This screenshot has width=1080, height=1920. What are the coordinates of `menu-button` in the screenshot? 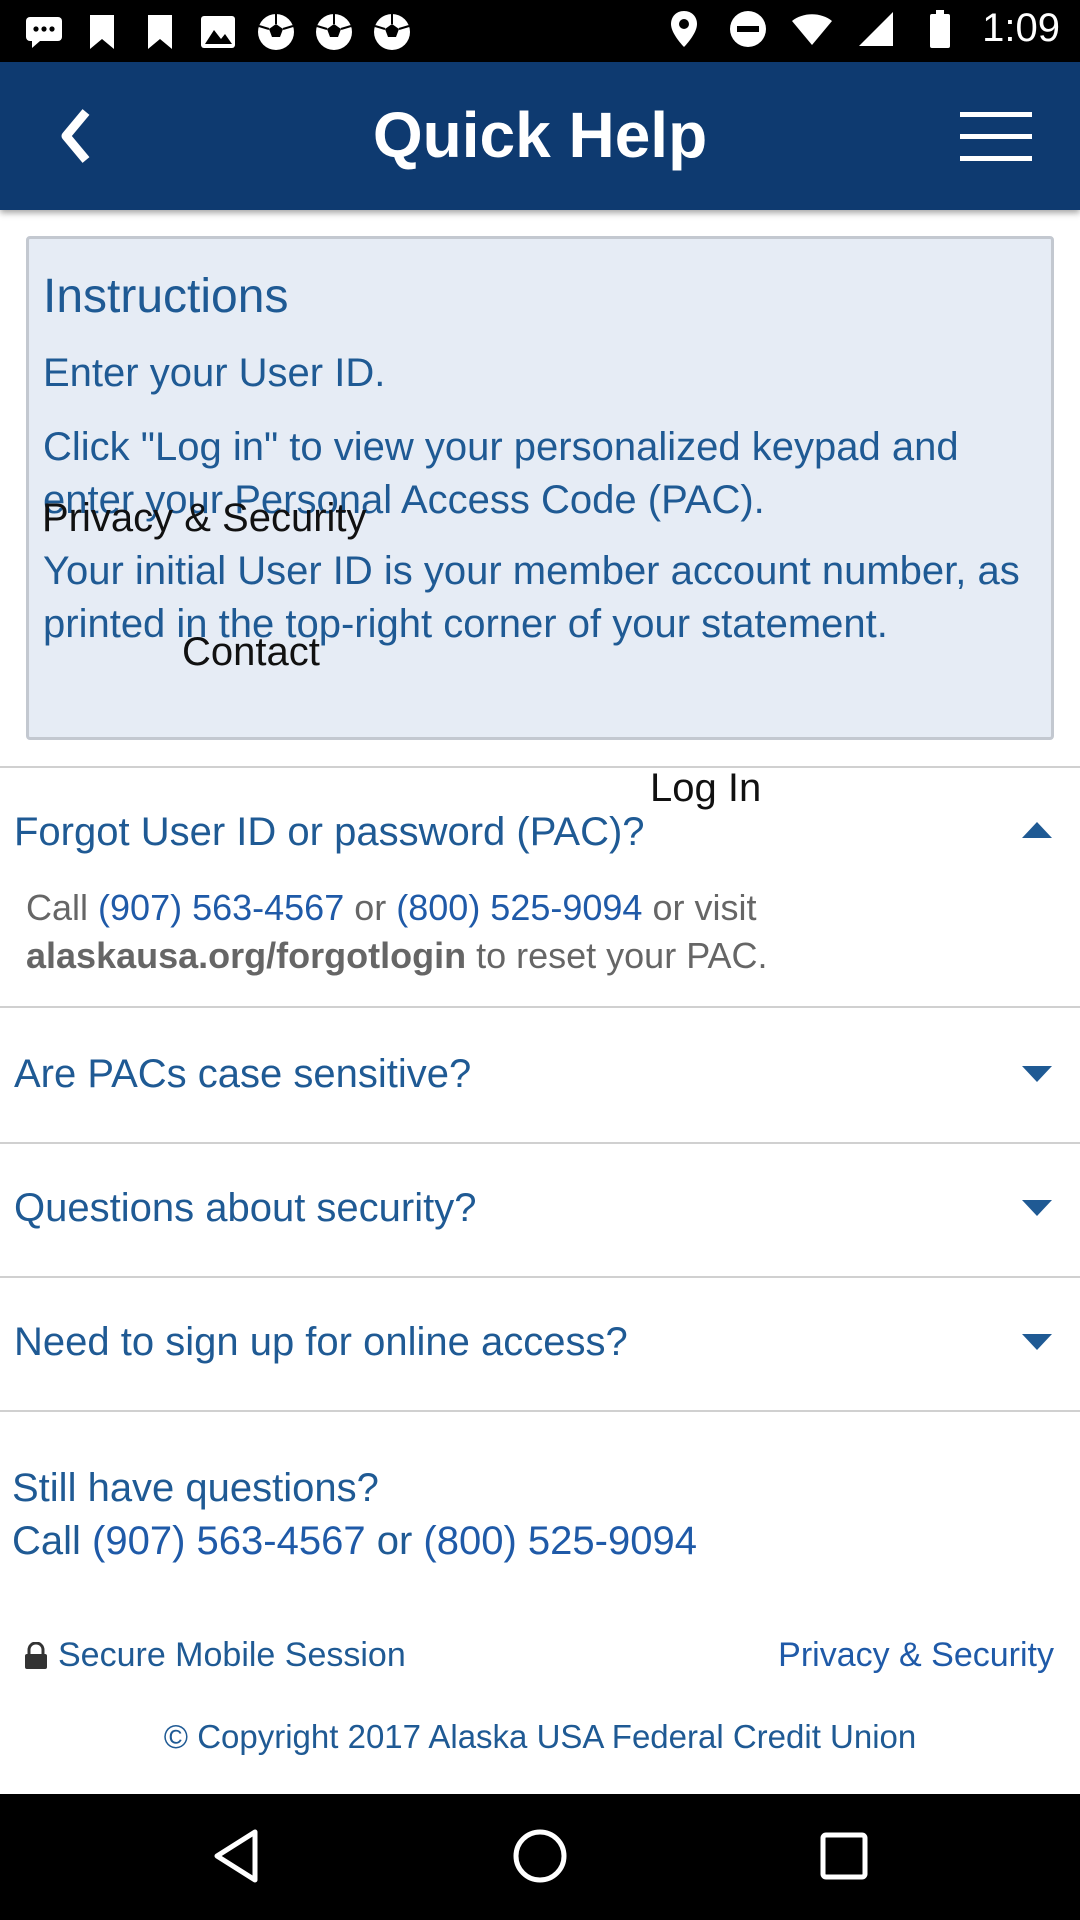 It's located at (996, 137).